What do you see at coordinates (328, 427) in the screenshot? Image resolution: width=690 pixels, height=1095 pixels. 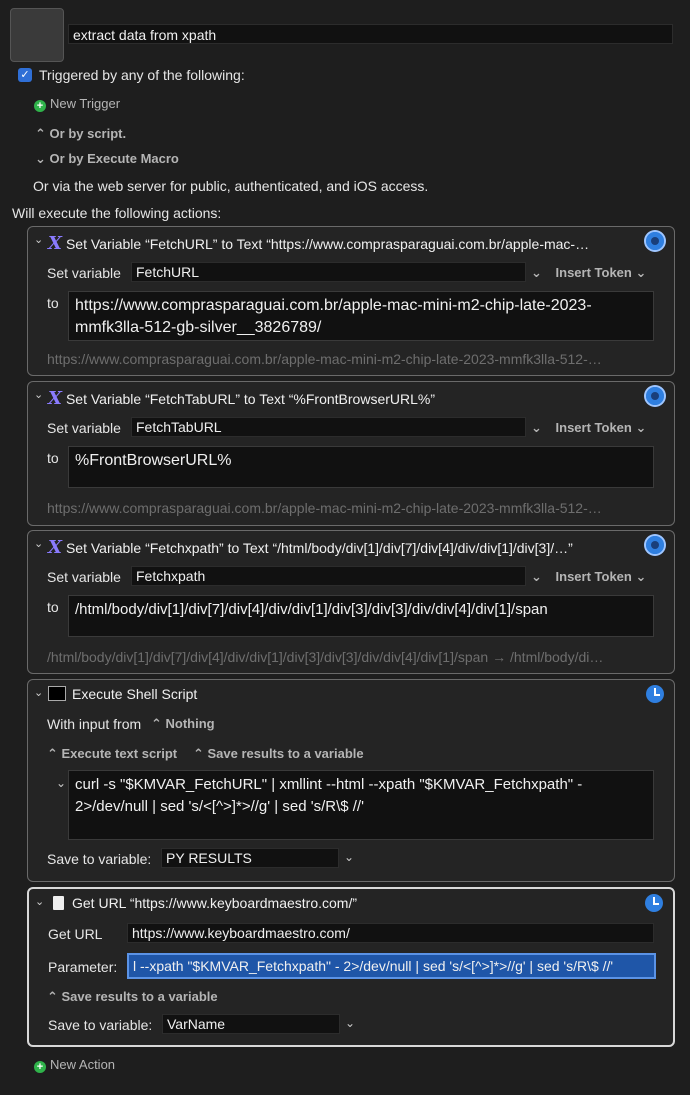 I see `variable-name-field: FetchTabURL` at bounding box center [328, 427].